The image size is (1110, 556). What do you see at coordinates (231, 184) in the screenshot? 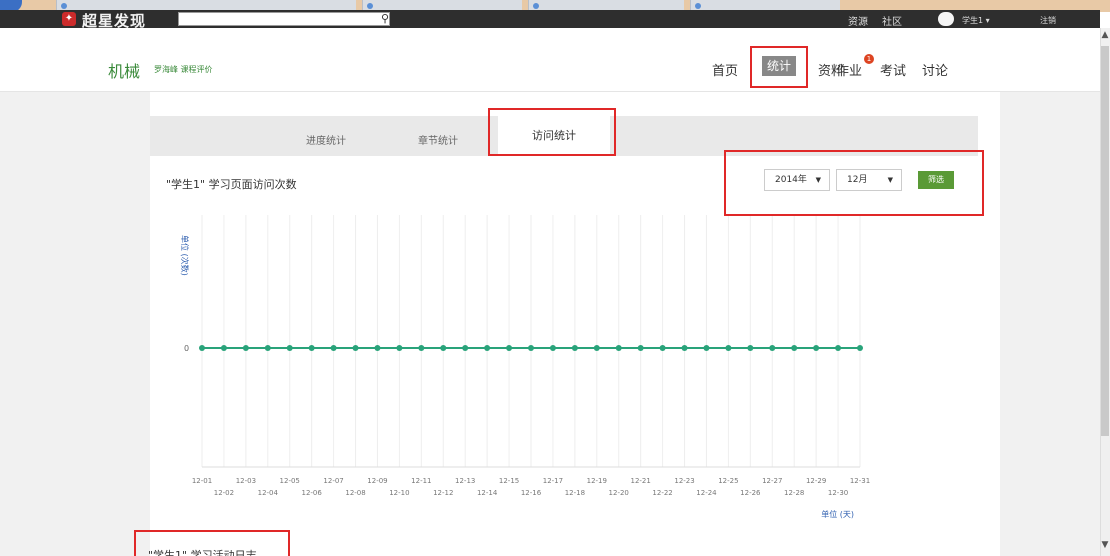
I see `chart-title: "学生1" 学习页面访问次数` at bounding box center [231, 184].